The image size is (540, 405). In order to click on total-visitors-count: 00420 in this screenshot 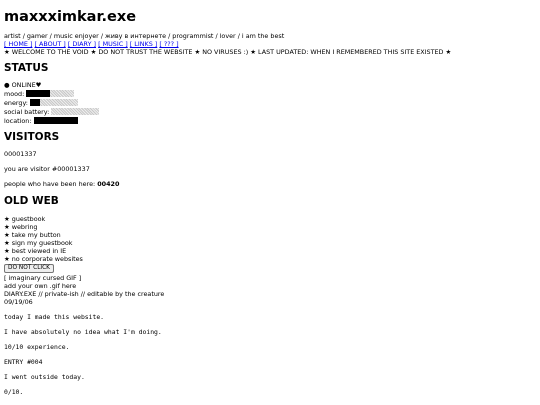, I will do `click(108, 184)`.